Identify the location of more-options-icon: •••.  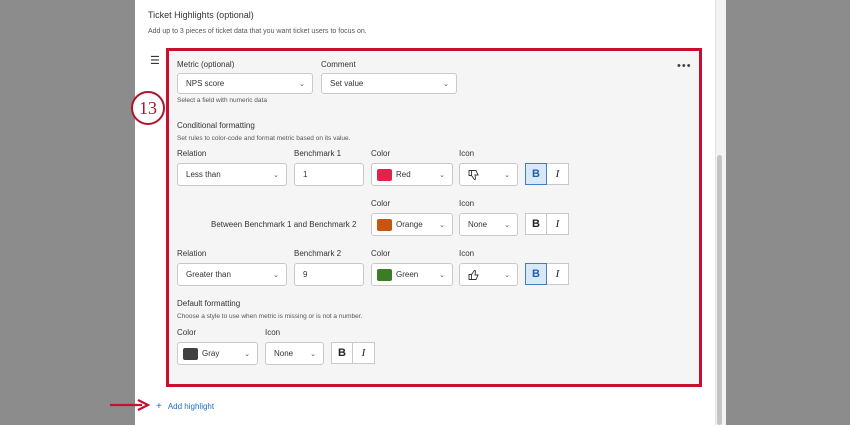
(684, 66).